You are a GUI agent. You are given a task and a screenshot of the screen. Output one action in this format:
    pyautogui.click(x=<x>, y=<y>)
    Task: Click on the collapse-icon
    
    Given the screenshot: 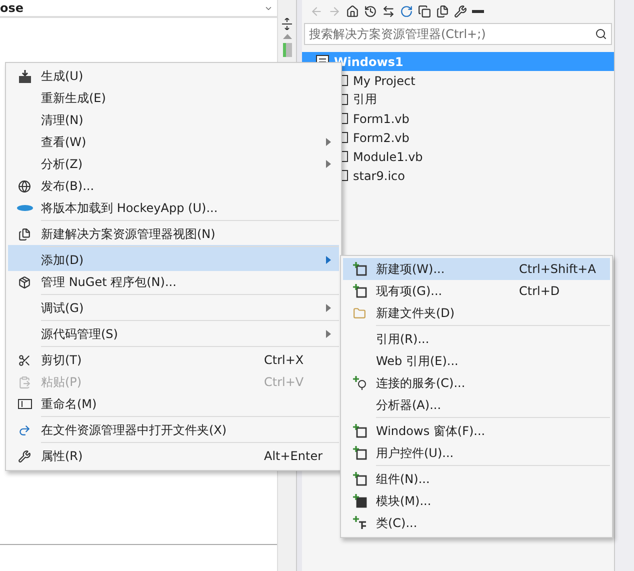 What is the action you would take?
    pyautogui.click(x=424, y=11)
    